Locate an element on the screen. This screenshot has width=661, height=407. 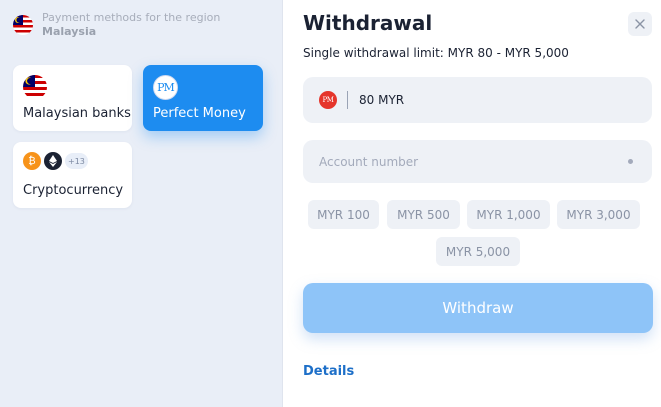
close-button is located at coordinates (640, 24).